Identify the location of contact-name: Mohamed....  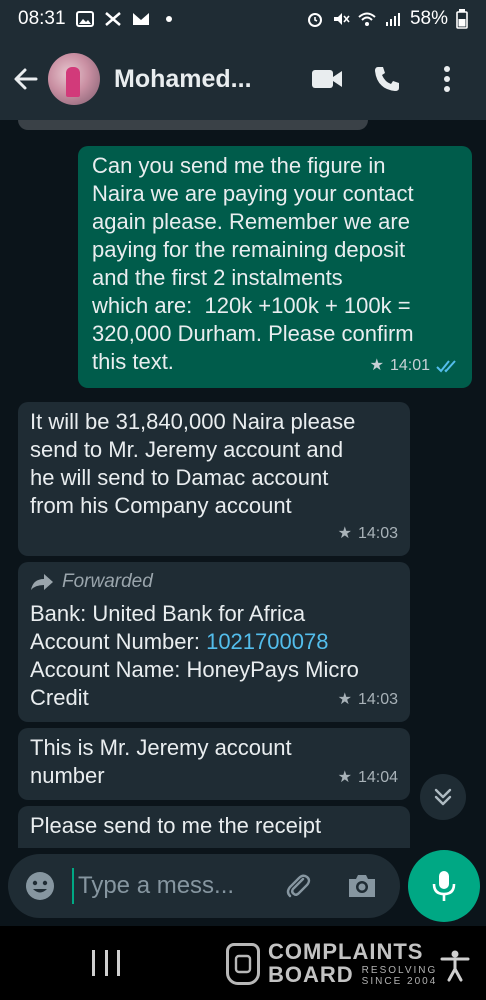
(199, 79).